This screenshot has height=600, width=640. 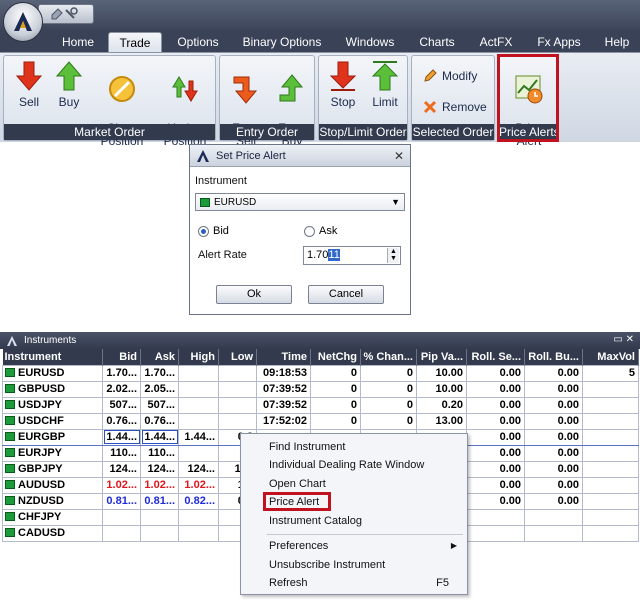 I want to click on column-header: Ask, so click(x=159, y=357).